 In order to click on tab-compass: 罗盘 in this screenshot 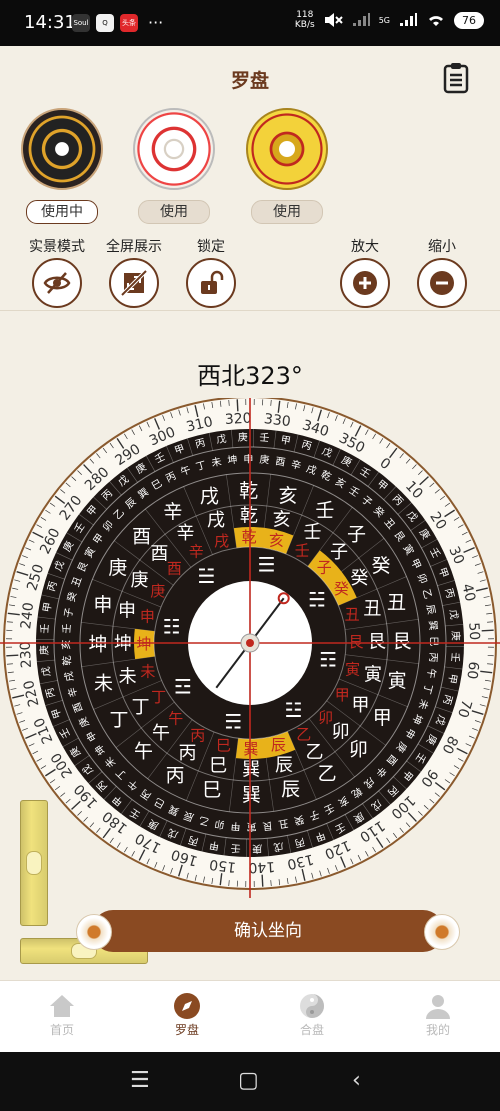, I will do `click(187, 1014)`.